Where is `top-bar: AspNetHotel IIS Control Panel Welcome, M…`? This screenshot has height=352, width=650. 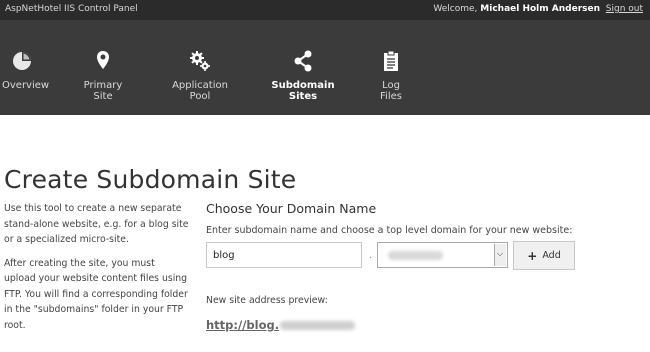 top-bar: AspNetHotel IIS Control Panel Welcome, M… is located at coordinates (325, 10).